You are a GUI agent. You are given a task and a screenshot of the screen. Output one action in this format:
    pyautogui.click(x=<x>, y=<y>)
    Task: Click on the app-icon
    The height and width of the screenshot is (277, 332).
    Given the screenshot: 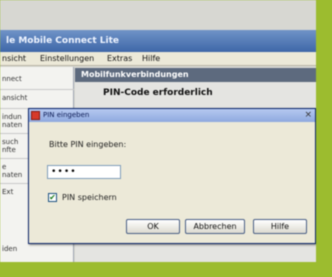 What is the action you would take?
    pyautogui.click(x=35, y=115)
    